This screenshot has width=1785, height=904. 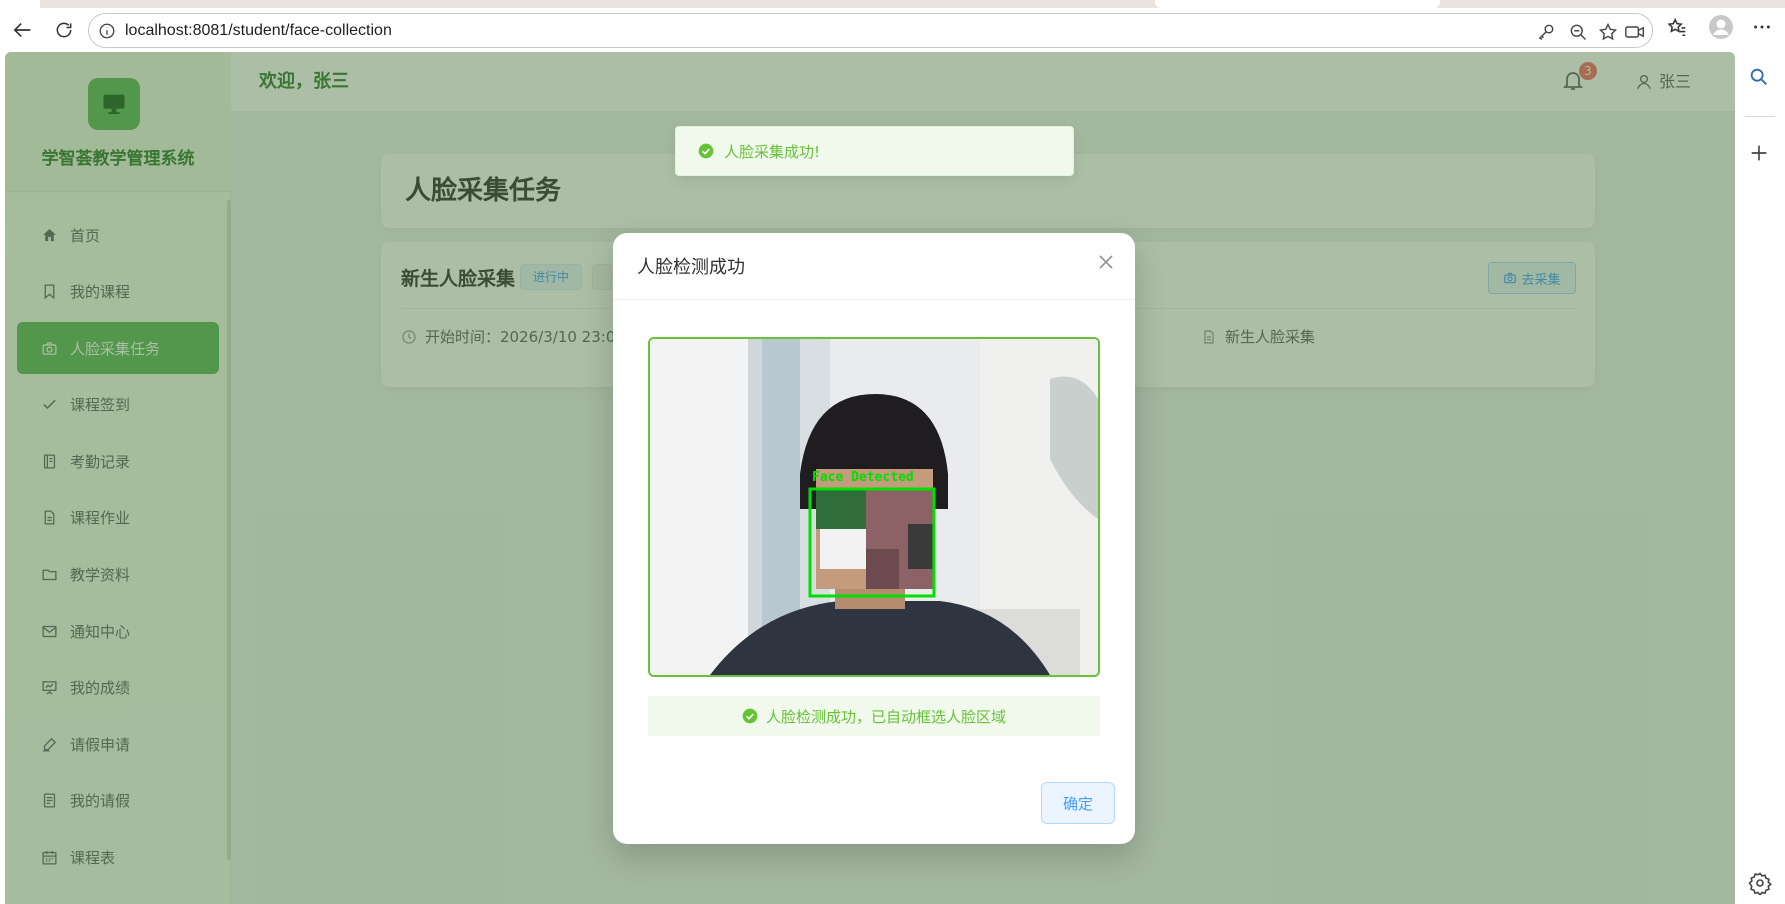 What do you see at coordinates (64, 30) in the screenshot?
I see `reload-icon` at bounding box center [64, 30].